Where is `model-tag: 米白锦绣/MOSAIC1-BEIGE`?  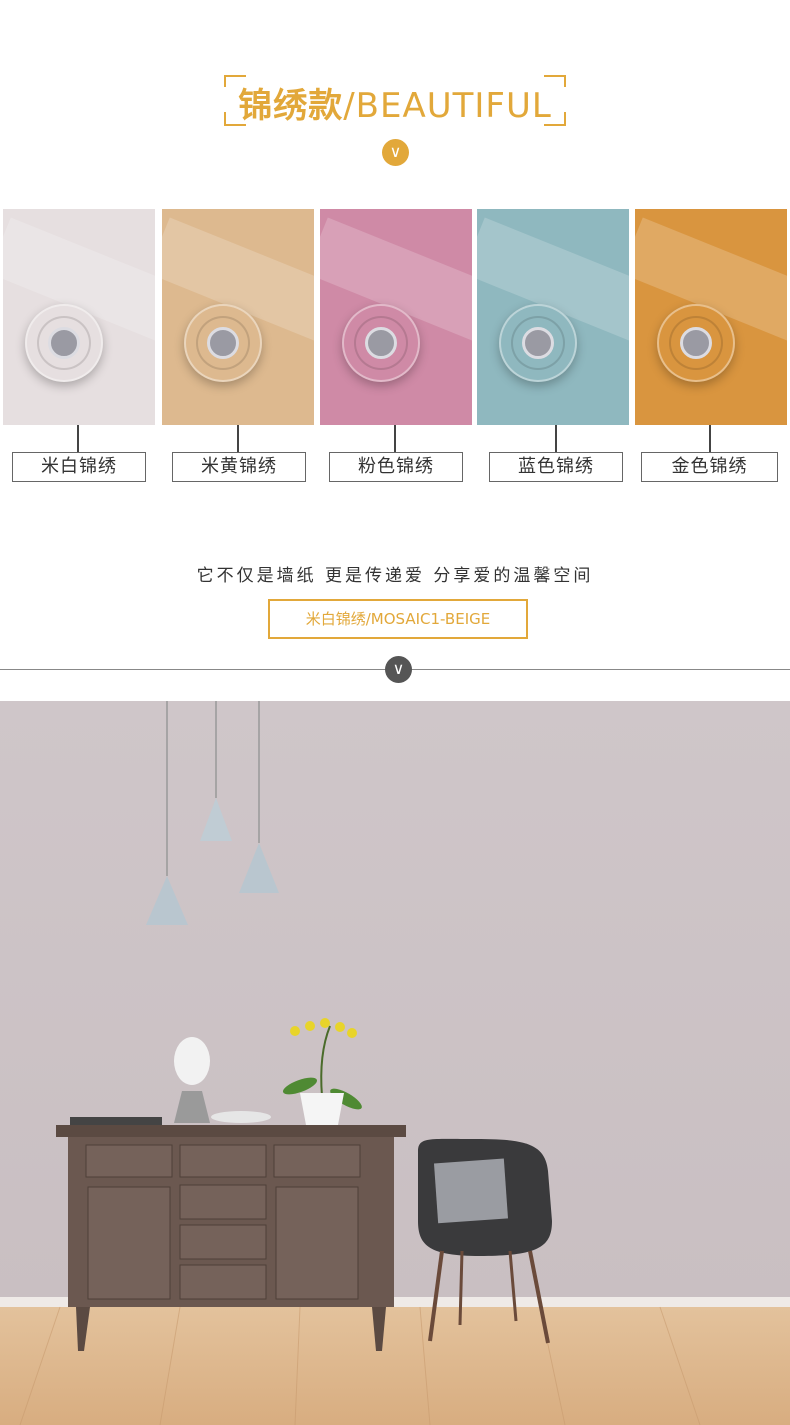 model-tag: 米白锦绣/MOSAIC1-BEIGE is located at coordinates (398, 619).